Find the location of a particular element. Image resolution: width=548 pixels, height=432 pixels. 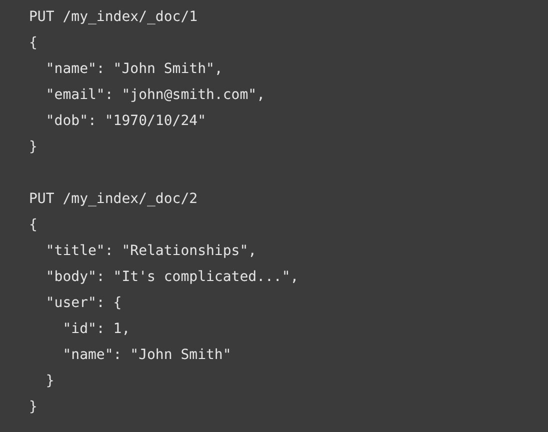

code-line: "user": { is located at coordinates (83, 303).